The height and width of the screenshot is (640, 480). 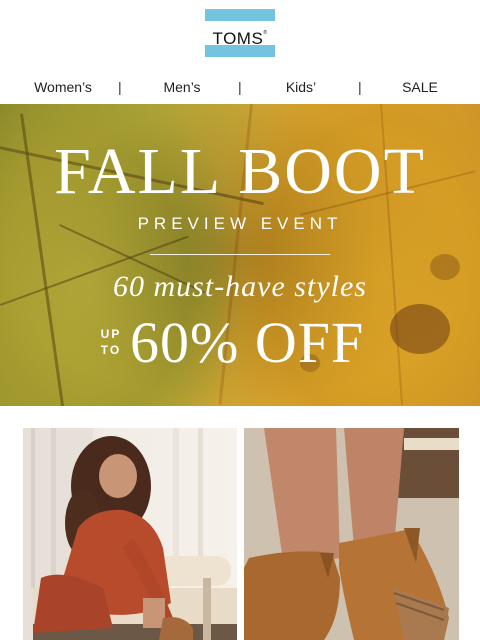 I want to click on product-image-woman-red-dress, so click(x=130, y=534).